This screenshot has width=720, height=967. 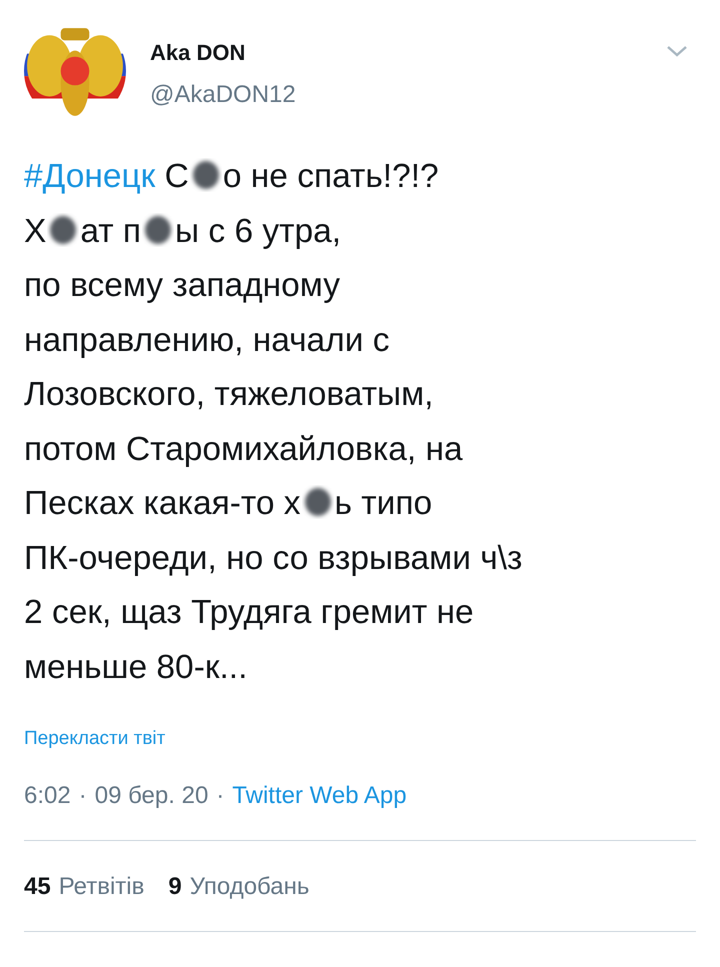 What do you see at coordinates (408, 95) in the screenshot?
I see `author-handle: @AkaDON12` at bounding box center [408, 95].